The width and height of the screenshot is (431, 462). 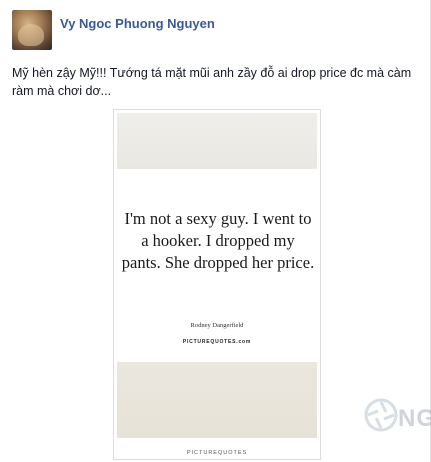 What do you see at coordinates (217, 141) in the screenshot?
I see `photo-top-band` at bounding box center [217, 141].